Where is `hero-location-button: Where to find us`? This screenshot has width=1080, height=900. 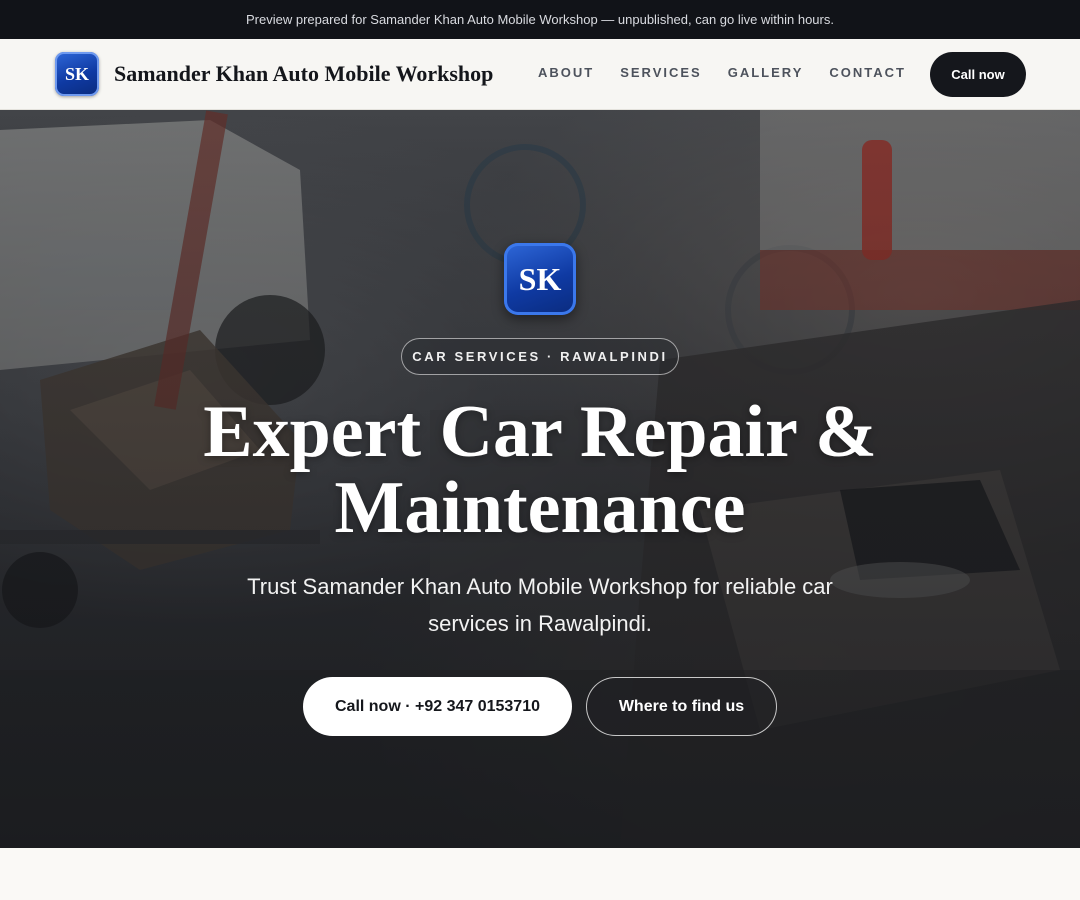
hero-location-button: Where to find us is located at coordinates (681, 706).